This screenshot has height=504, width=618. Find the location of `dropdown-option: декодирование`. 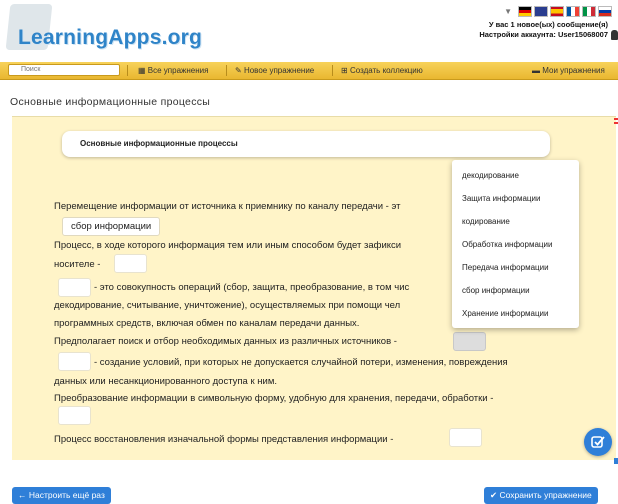

dropdown-option: декодирование is located at coordinates (490, 175).